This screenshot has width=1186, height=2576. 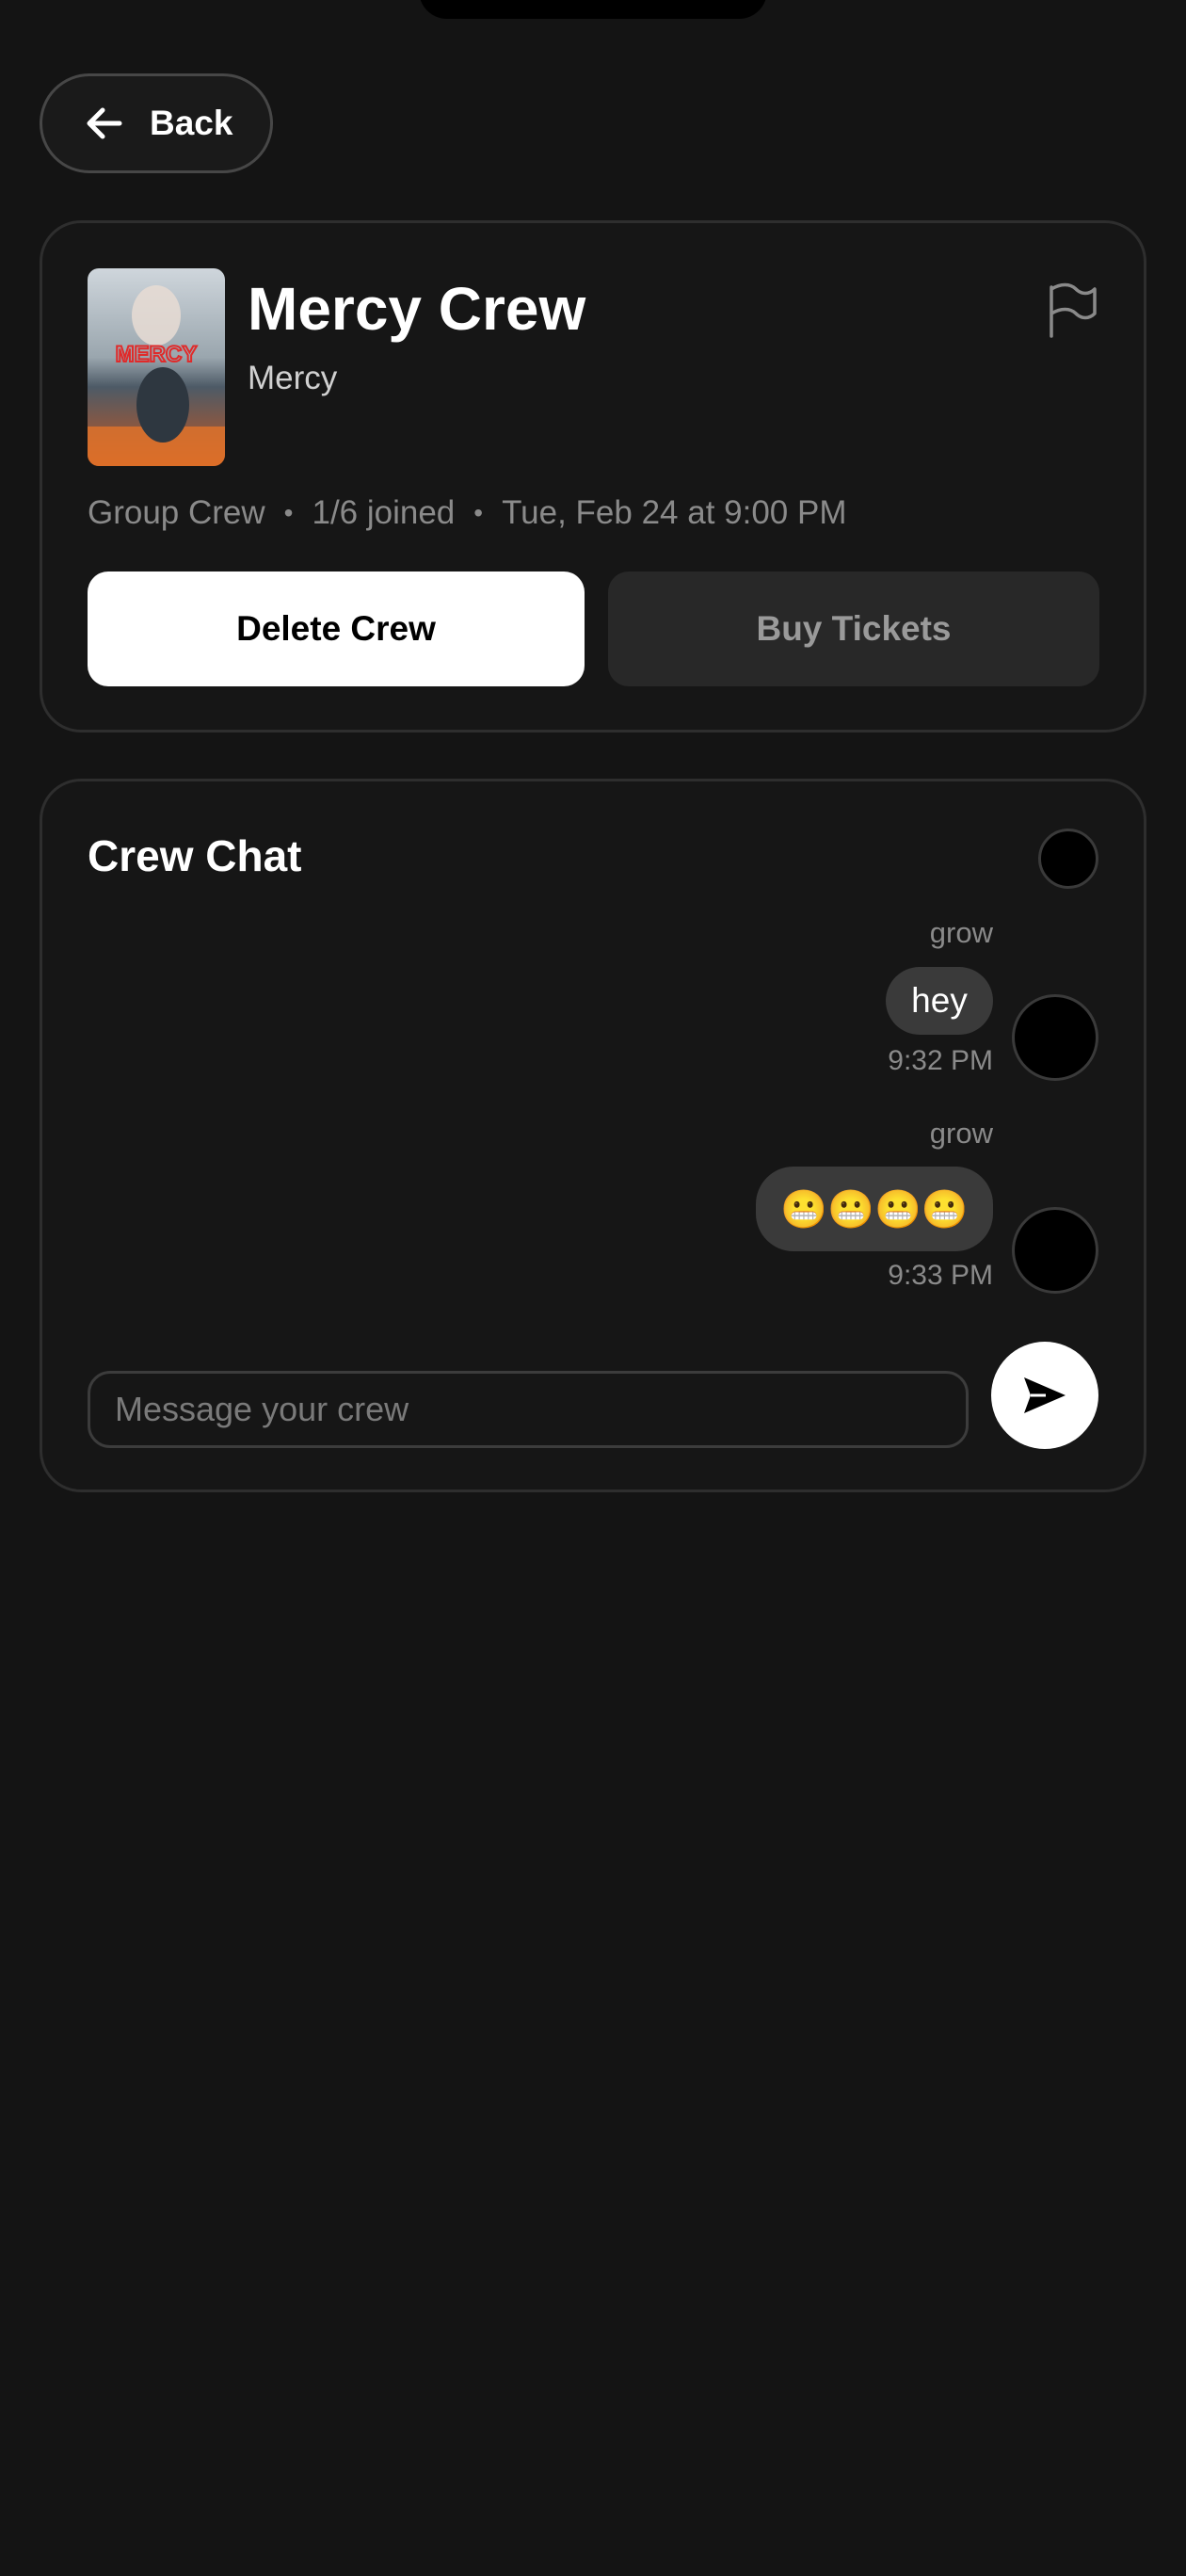 I want to click on report-button, so click(x=1072, y=310).